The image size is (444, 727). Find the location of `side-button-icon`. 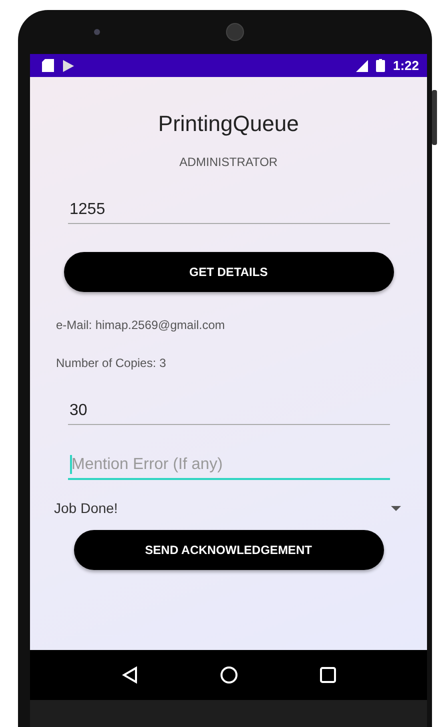

side-button-icon is located at coordinates (434, 117).